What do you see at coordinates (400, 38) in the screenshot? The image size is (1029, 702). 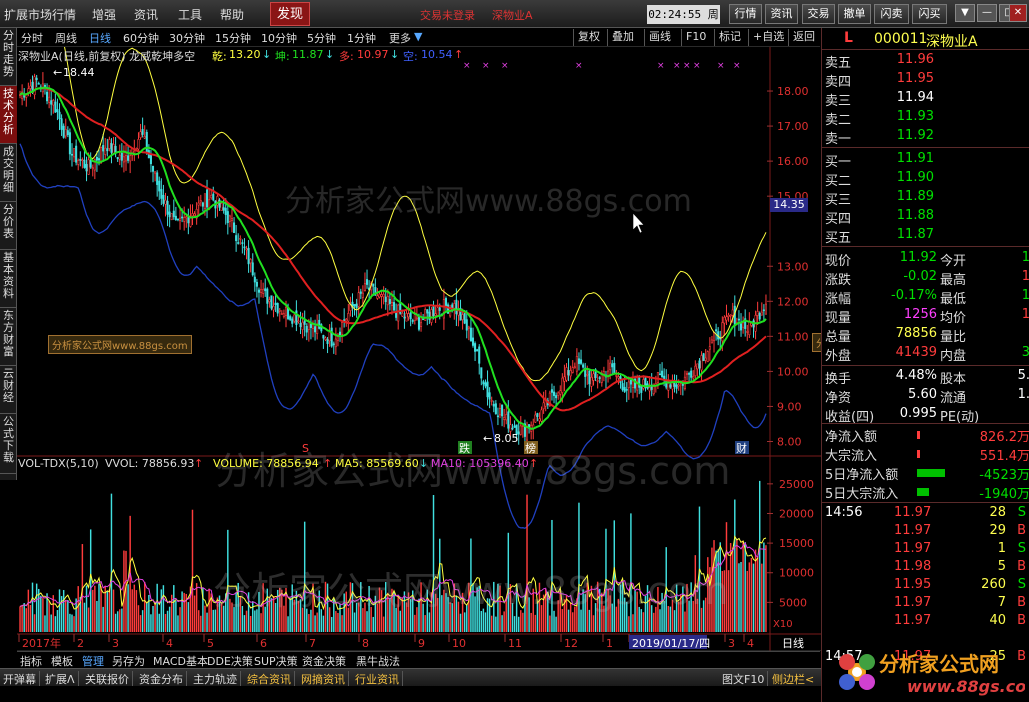 I see `period-more: 更多` at bounding box center [400, 38].